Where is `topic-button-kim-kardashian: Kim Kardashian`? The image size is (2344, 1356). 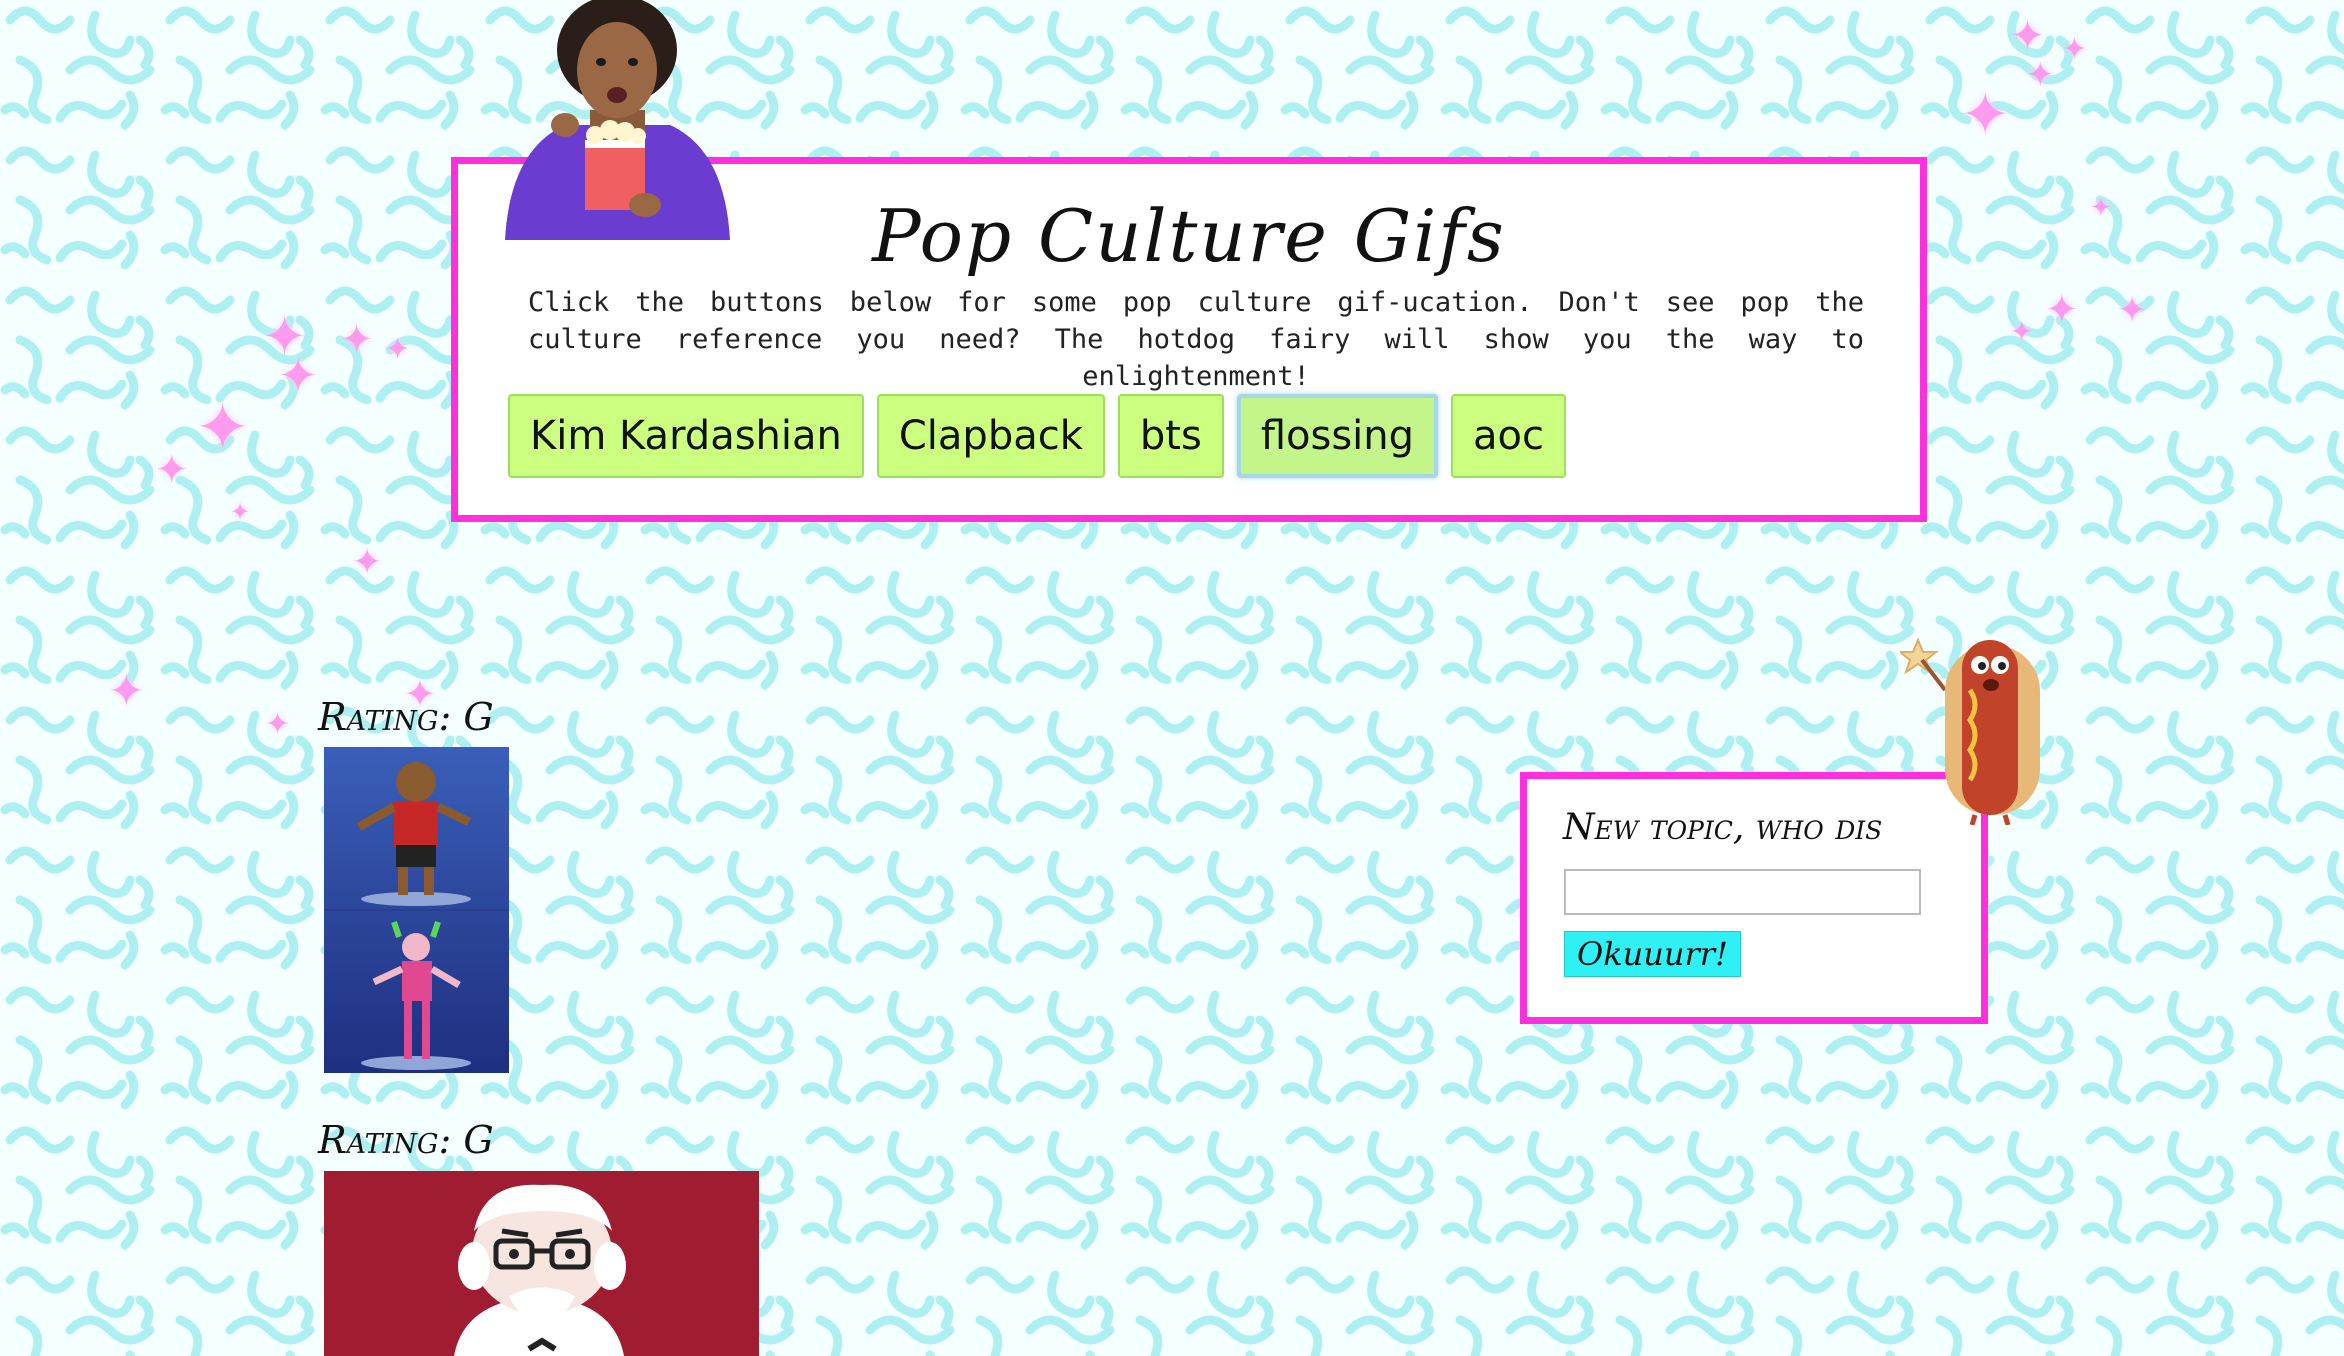
topic-button-kim-kardashian: Kim Kardashian is located at coordinates (686, 436).